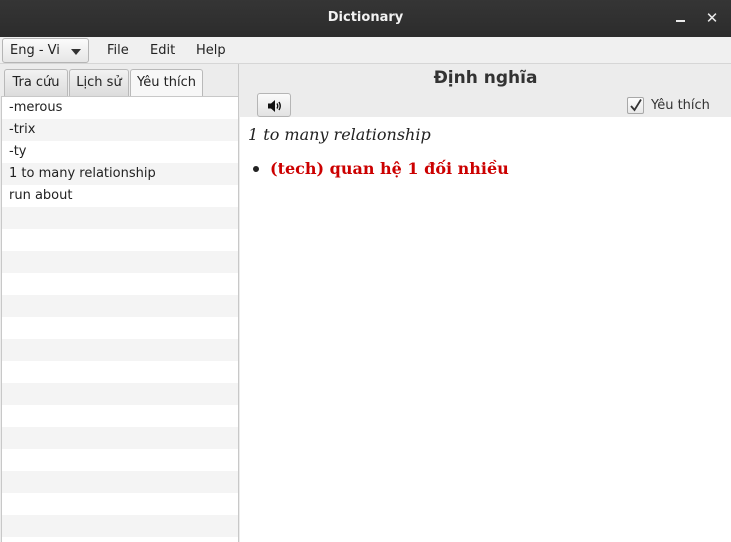 This screenshot has height=542, width=731. What do you see at coordinates (120, 196) in the screenshot?
I see `list-item: run about` at bounding box center [120, 196].